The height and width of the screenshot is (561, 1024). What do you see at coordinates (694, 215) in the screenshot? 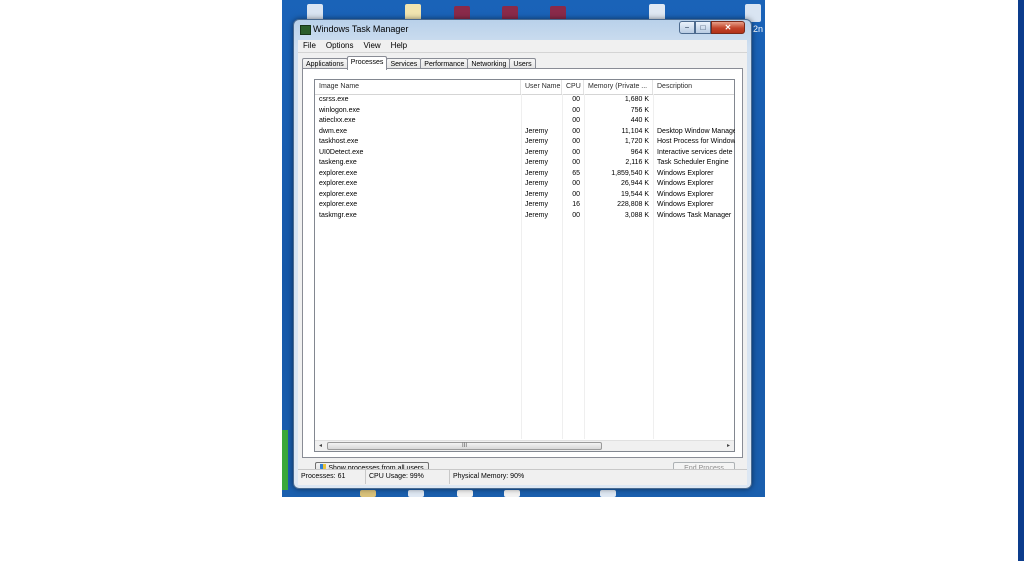
I see `cell-description: Windows Task Manager` at bounding box center [694, 215].